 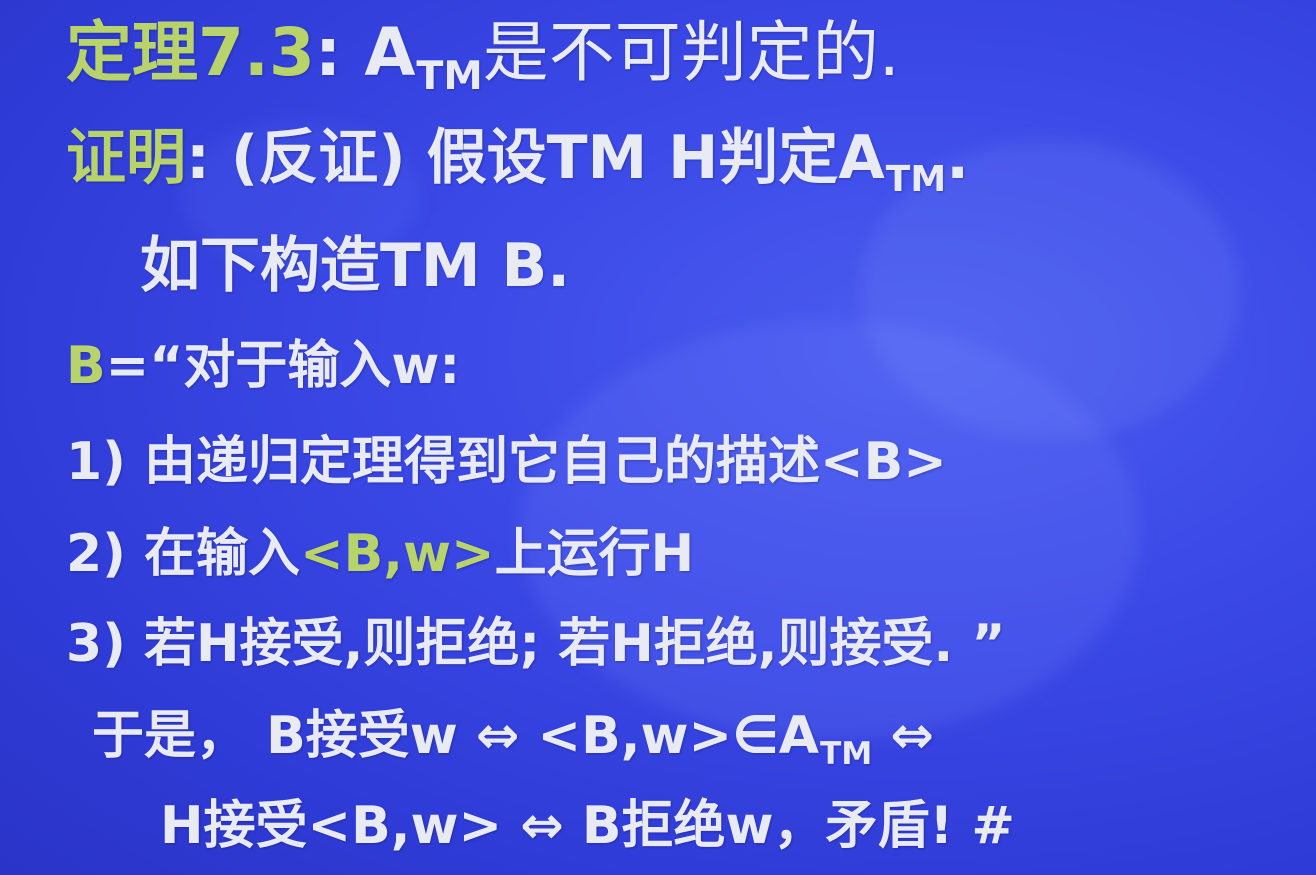 What do you see at coordinates (328, 52) in the screenshot?
I see `theorem-colon: :` at bounding box center [328, 52].